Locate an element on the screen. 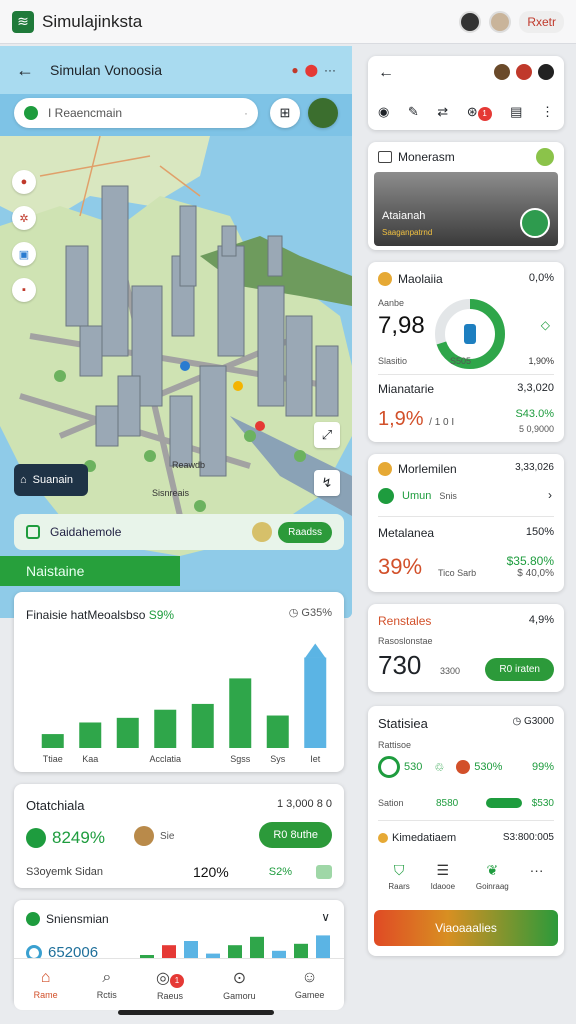 The width and height of the screenshot is (576, 1024). location-icon: ● is located at coordinates (294, 70).